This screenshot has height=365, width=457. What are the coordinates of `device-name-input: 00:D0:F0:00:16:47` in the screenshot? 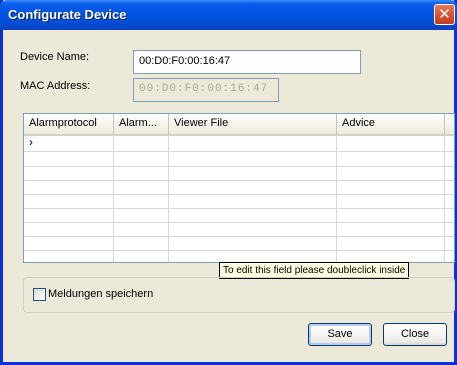 It's located at (247, 62).